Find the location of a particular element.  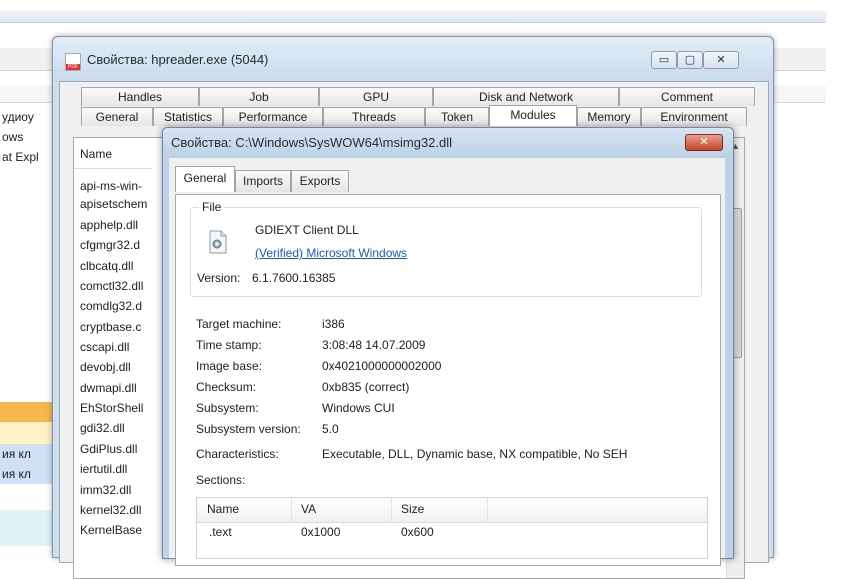

window-title-bar: PDF Свойства: hpreader.exe (5044) ▭ ▢ ✕ is located at coordinates (413, 59).